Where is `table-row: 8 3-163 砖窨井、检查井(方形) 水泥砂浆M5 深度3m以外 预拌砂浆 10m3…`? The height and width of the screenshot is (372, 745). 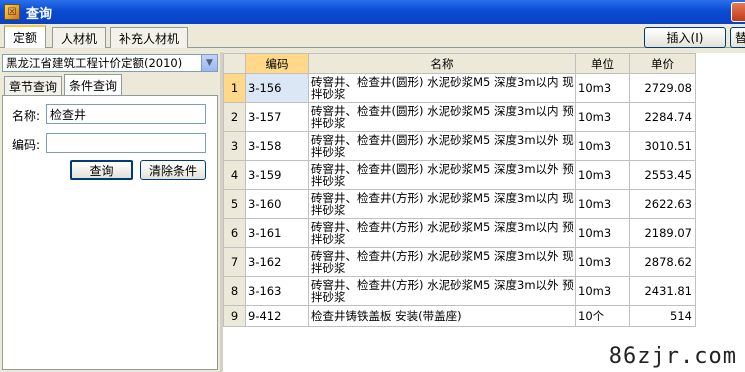
table-row: 8 3-163 砖窨井、检查井(方形) 水泥砂浆M5 深度3m以外 预拌砂浆 10m3… is located at coordinates (459, 291).